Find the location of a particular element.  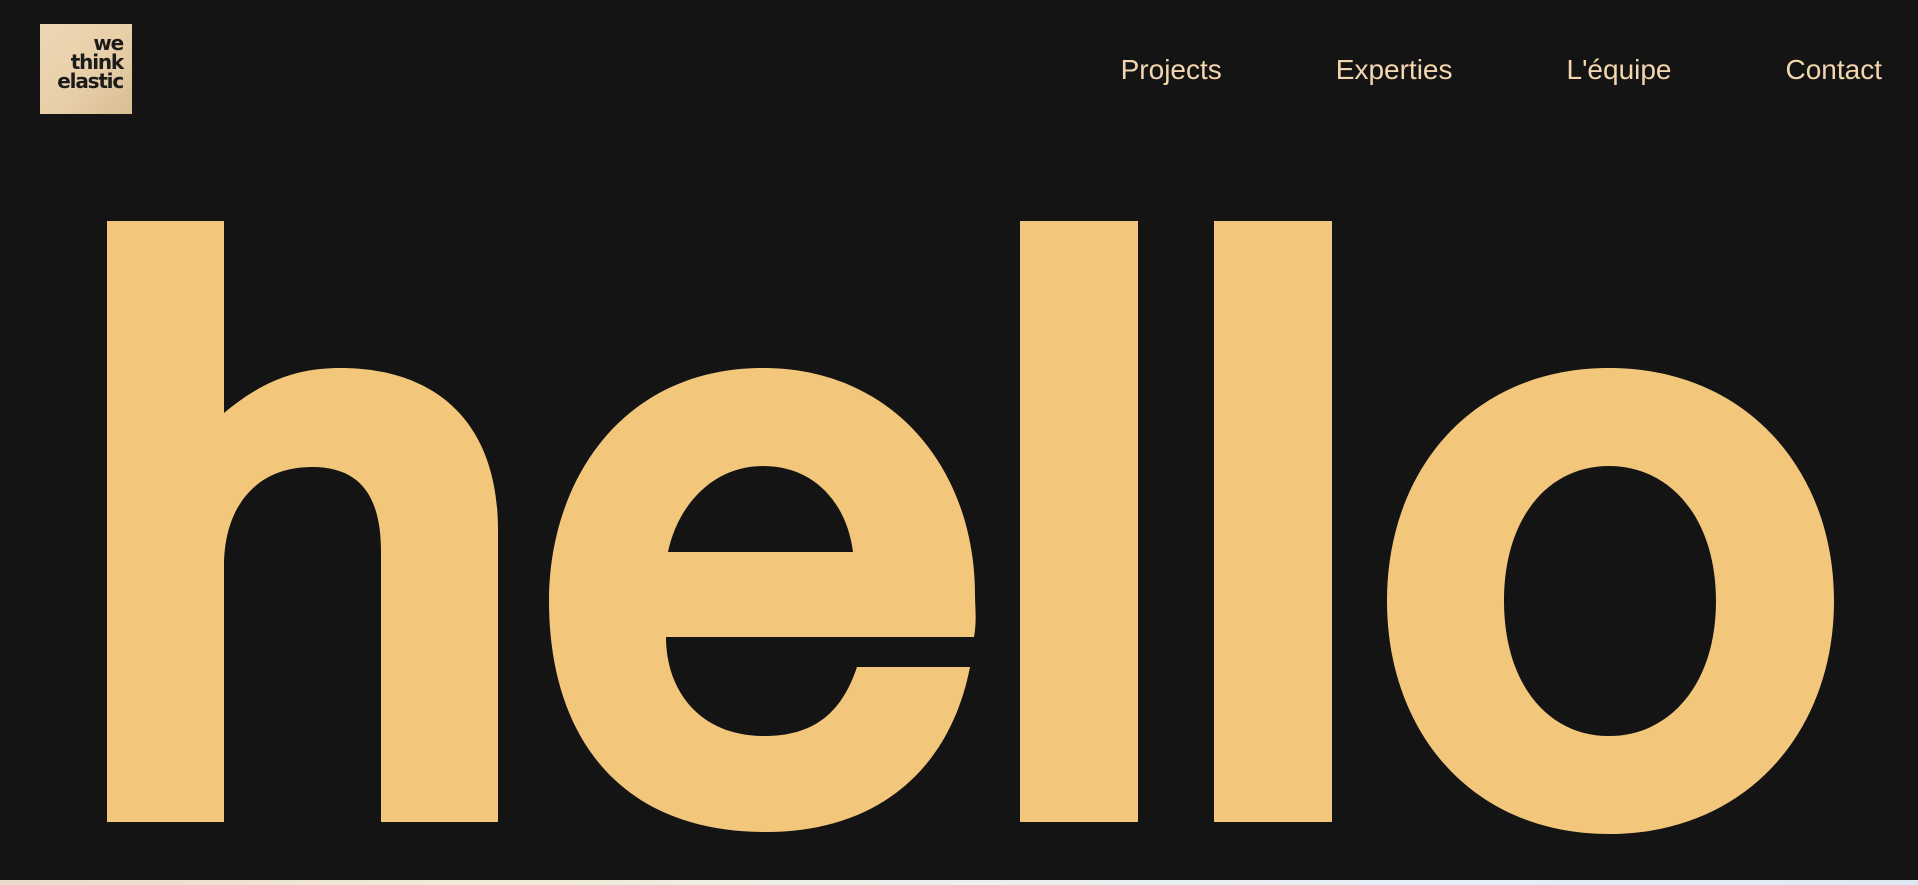

hero-letter-h is located at coordinates (302, 521).